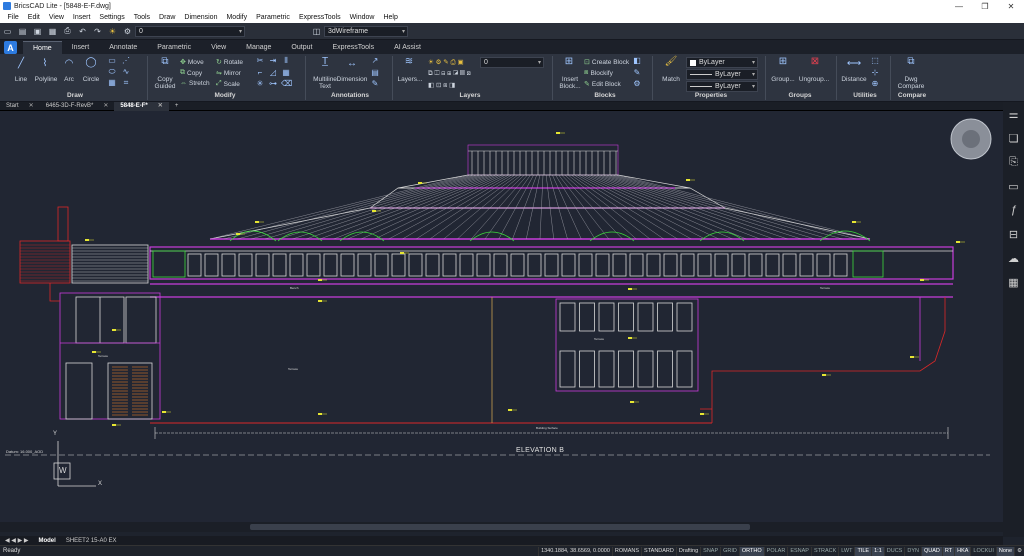 The height and width of the screenshot is (556, 1024). What do you see at coordinates (97, 31) in the screenshot?
I see `redo-icon: ↷` at bounding box center [97, 31].